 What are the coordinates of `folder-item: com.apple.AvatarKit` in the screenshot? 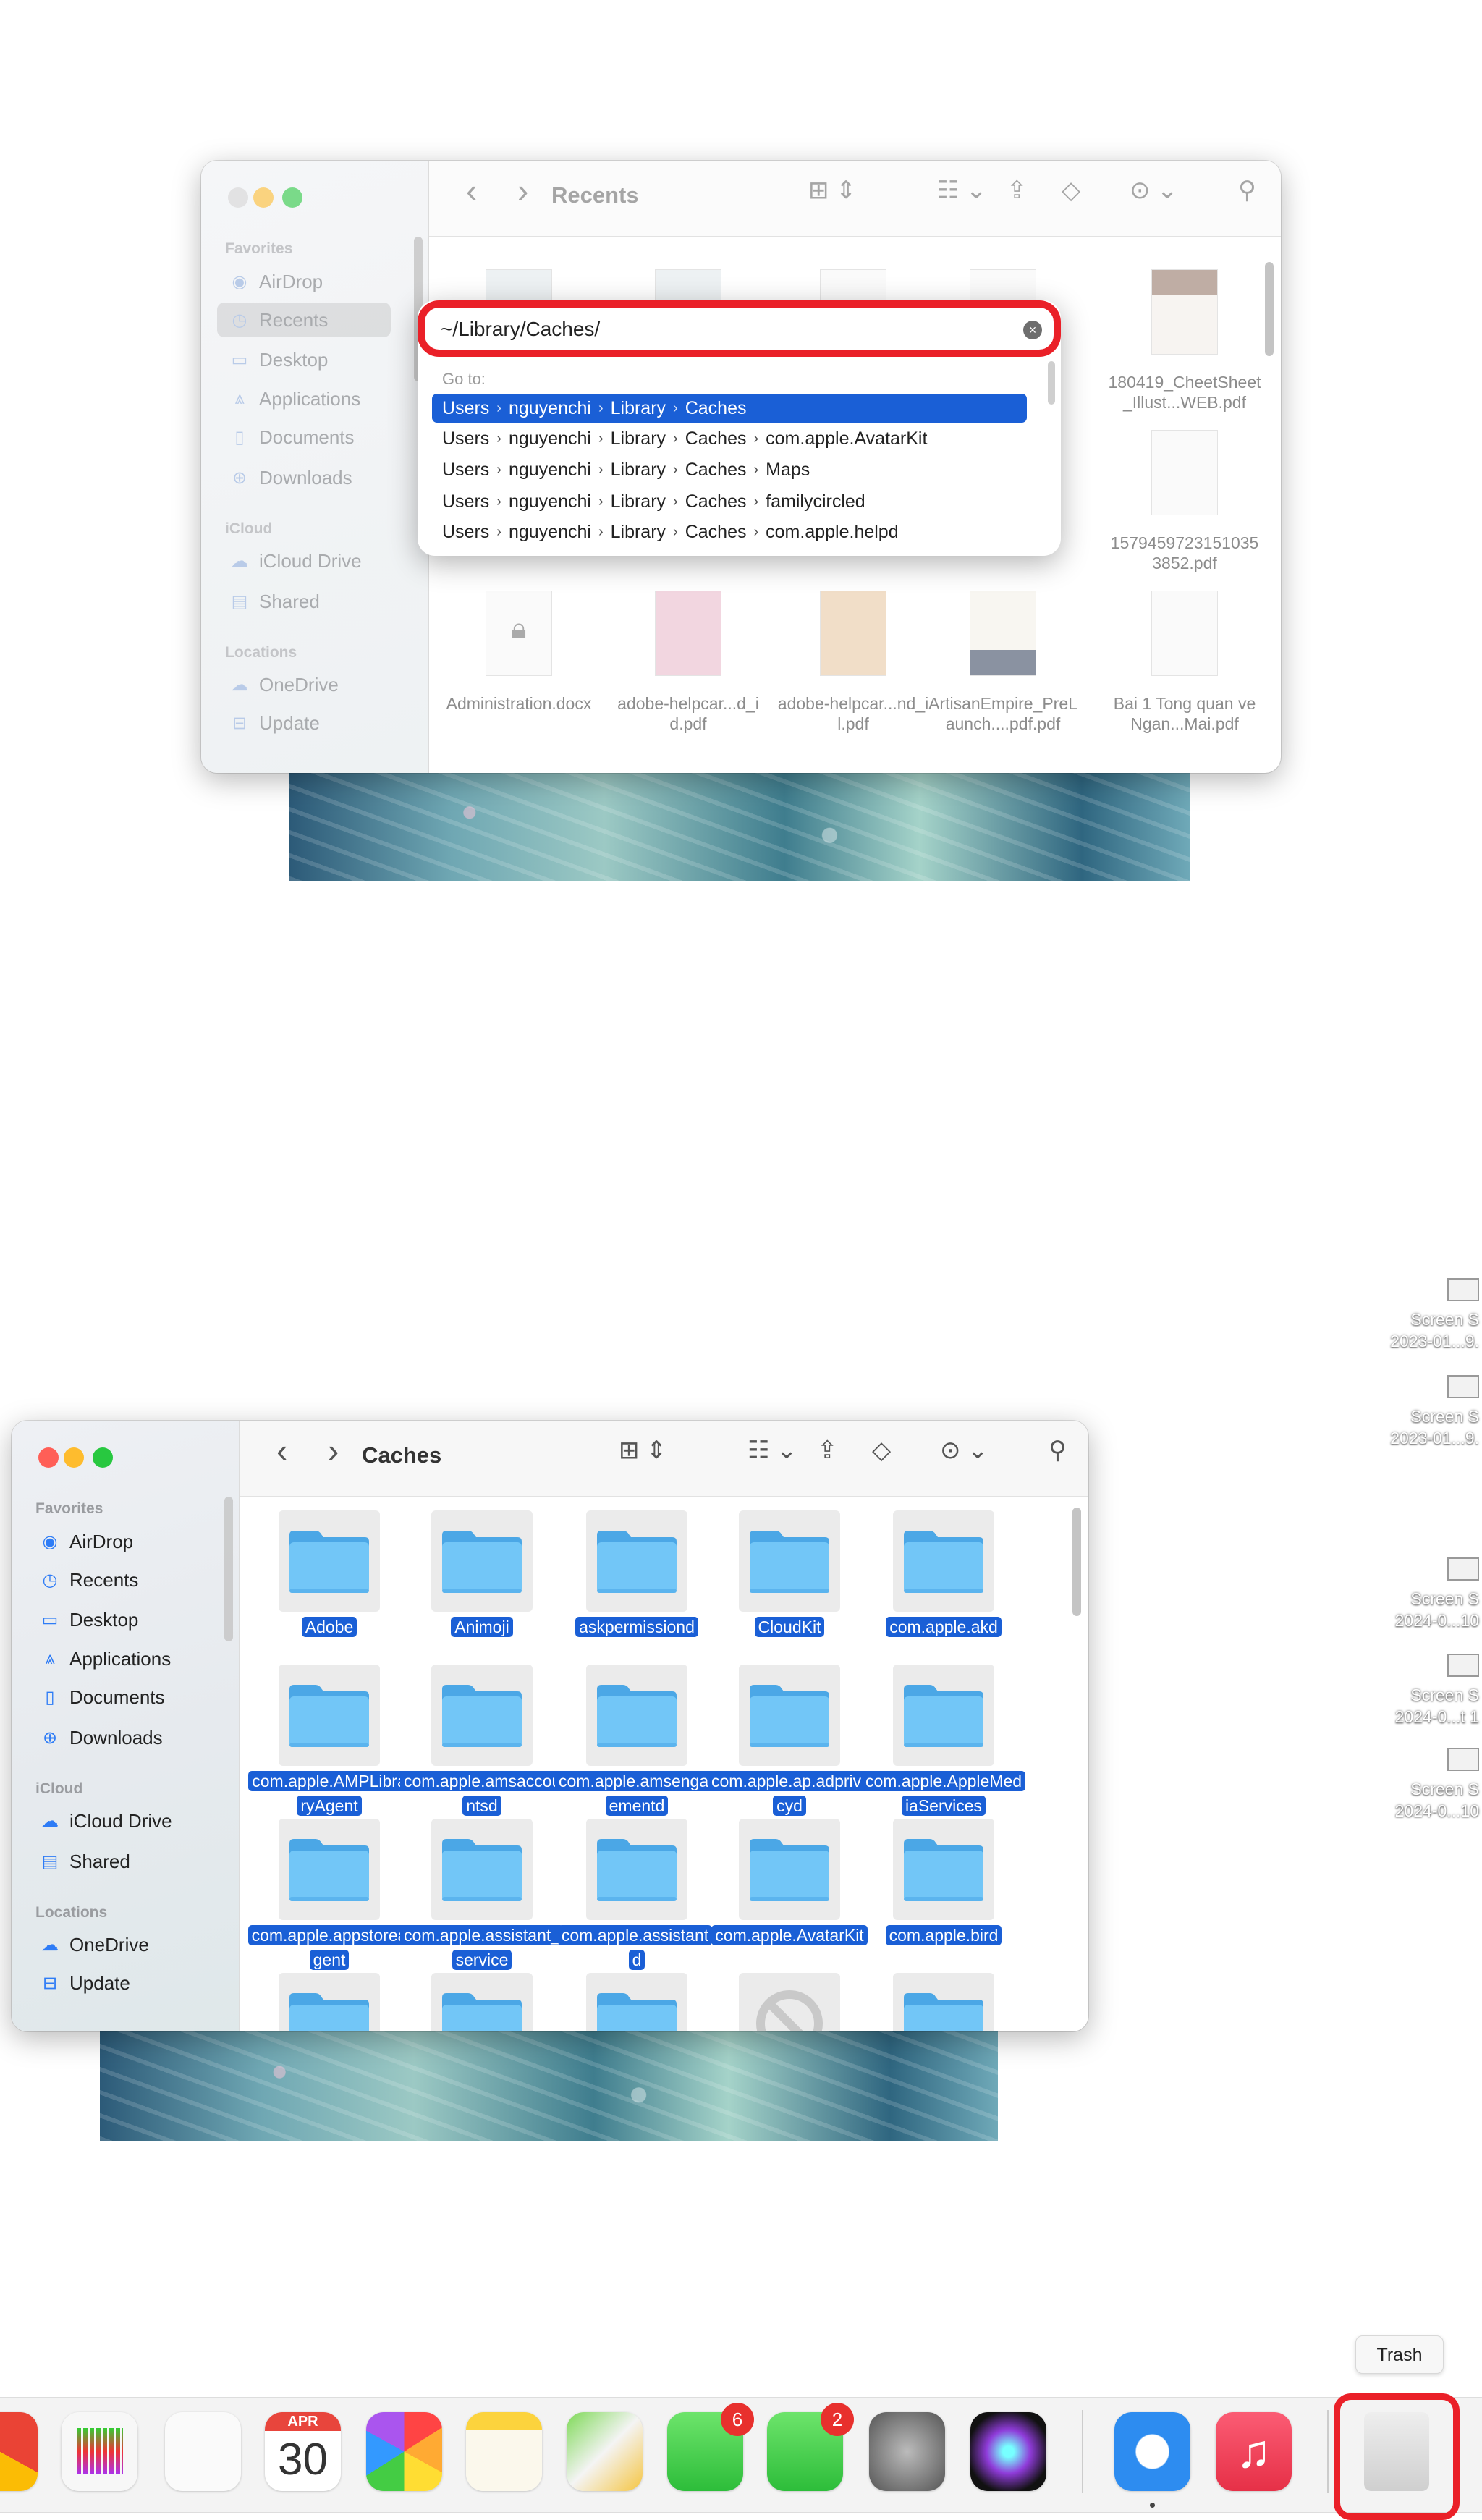 It's located at (789, 1884).